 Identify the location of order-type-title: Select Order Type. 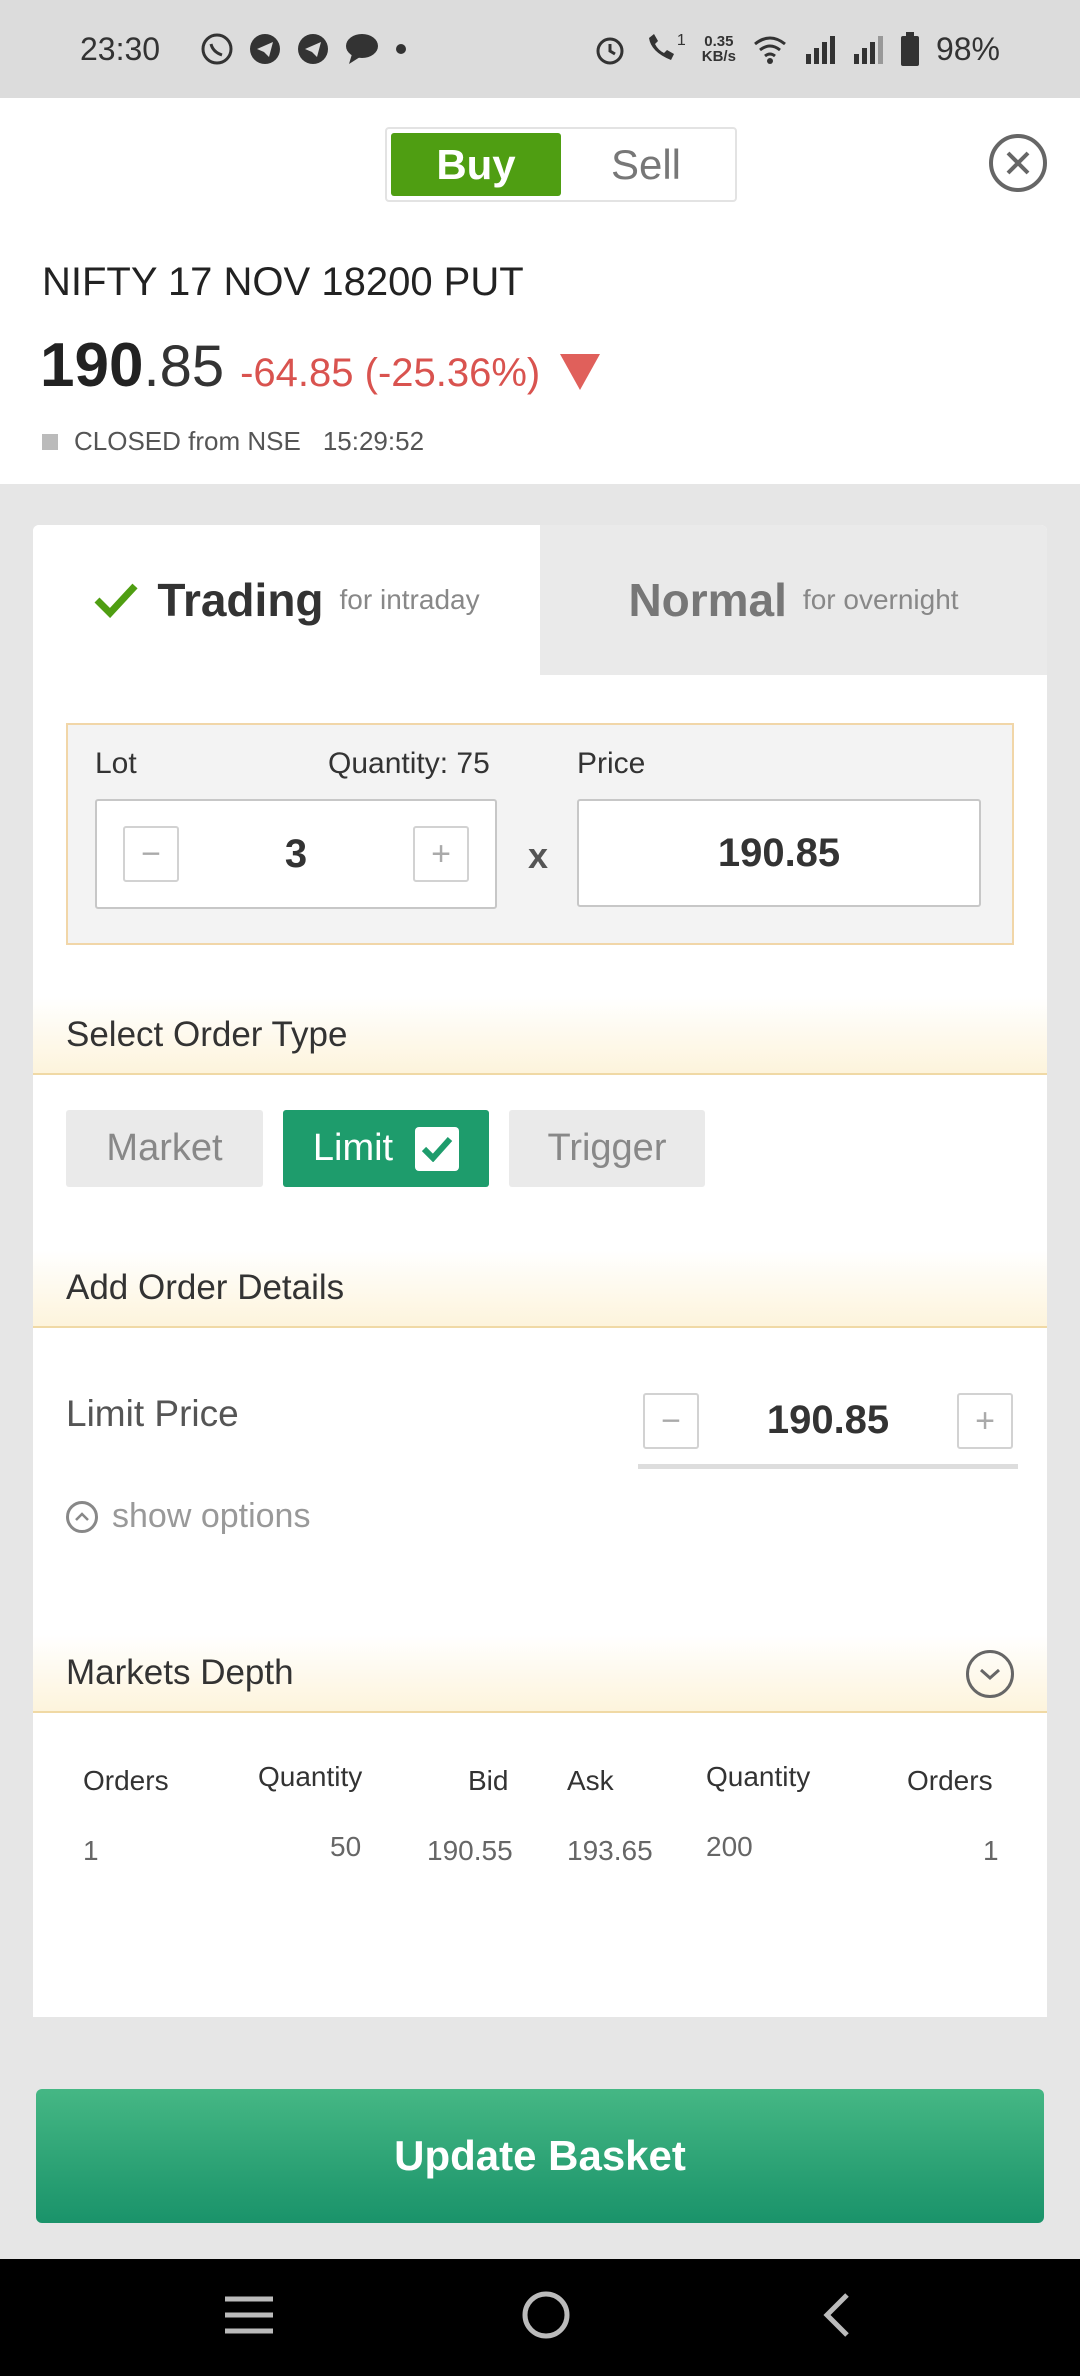
(207, 1034).